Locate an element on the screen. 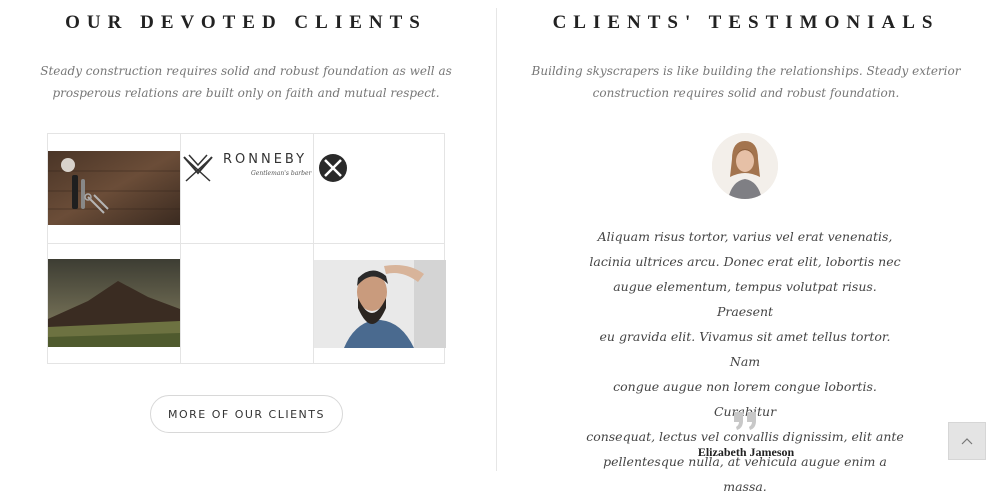  client-logo-ronneby: RONNEBY Gentleman's barber is located at coordinates (247, 168).